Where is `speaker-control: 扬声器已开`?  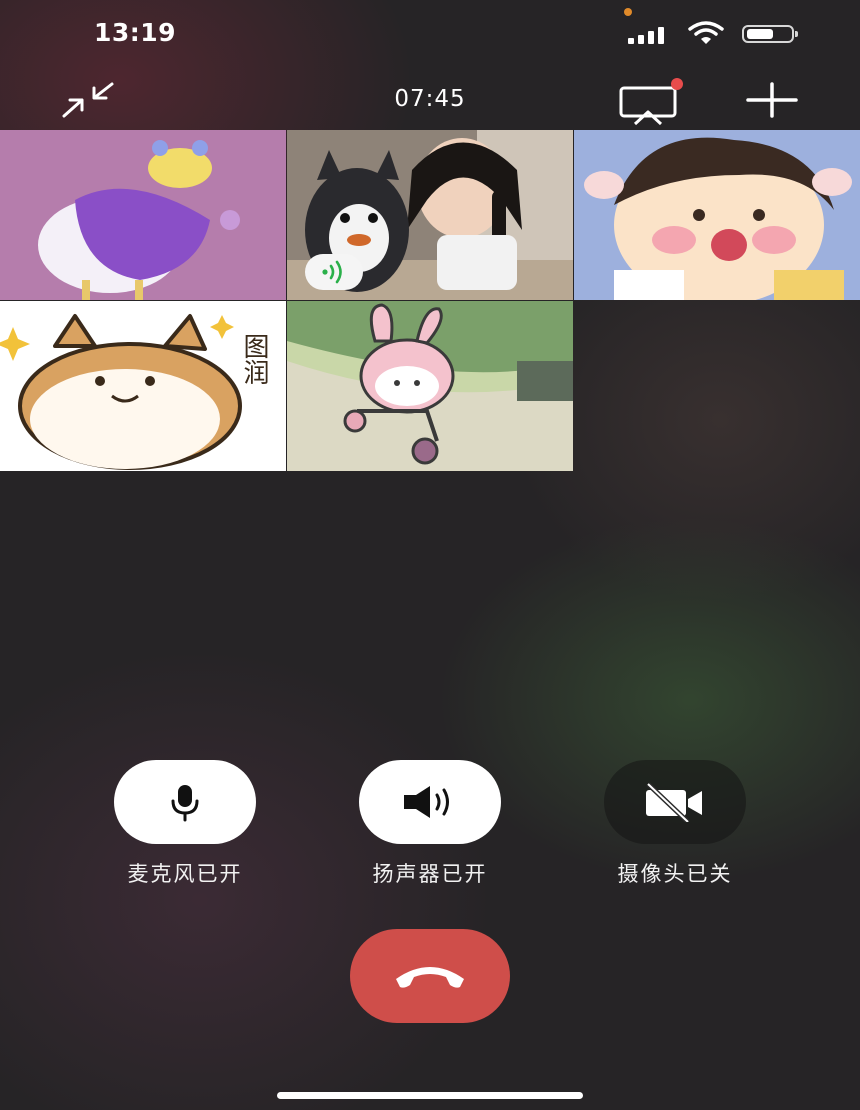 speaker-control: 扬声器已开 is located at coordinates (430, 824).